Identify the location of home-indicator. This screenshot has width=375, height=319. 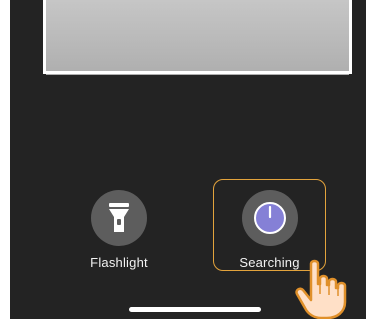
(195, 309).